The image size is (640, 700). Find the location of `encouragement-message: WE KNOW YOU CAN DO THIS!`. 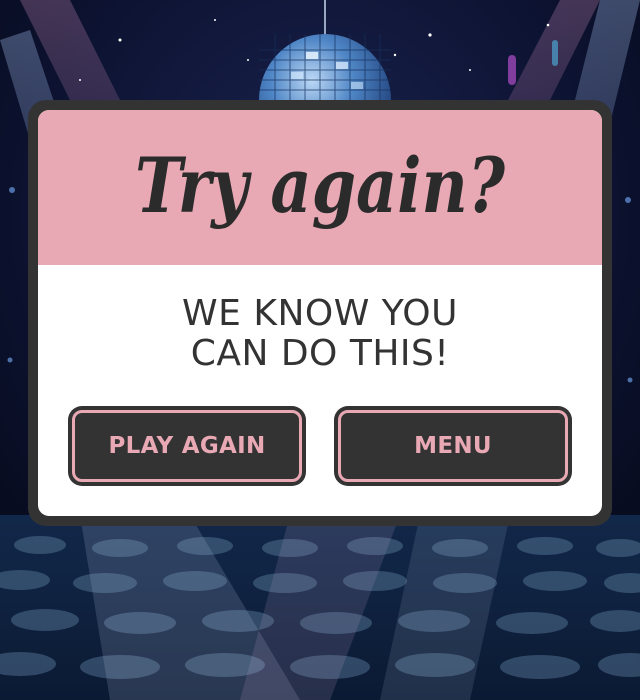

encouragement-message: WE KNOW YOU CAN DO THIS! is located at coordinates (320, 334).